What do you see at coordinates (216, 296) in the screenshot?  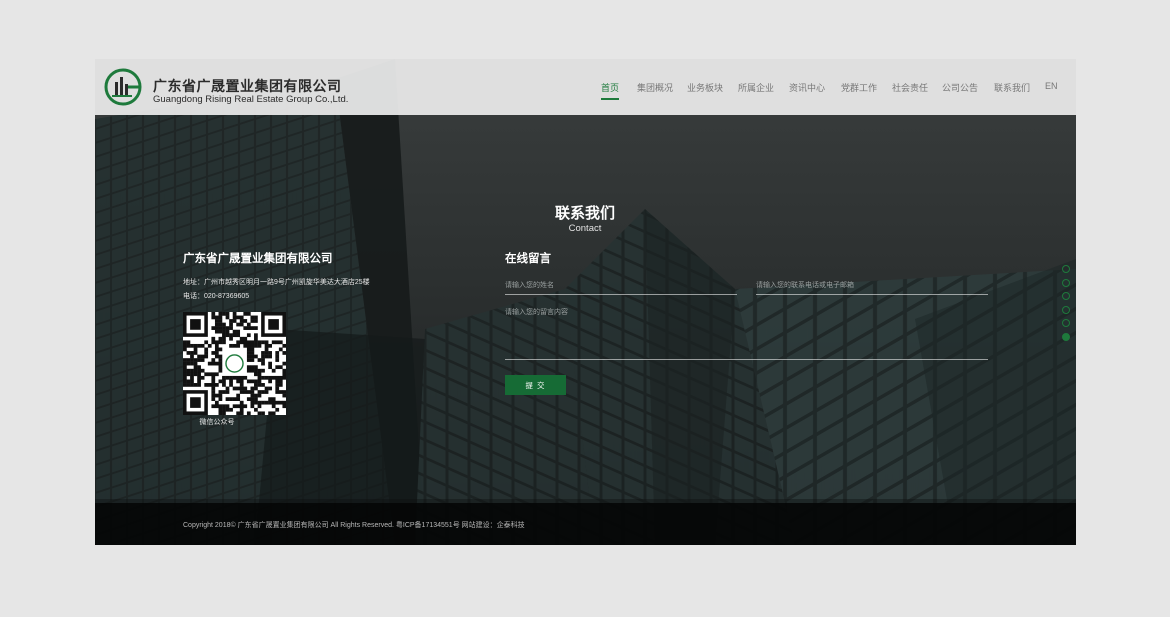 I see `contact-phone: 电话：020-87369605` at bounding box center [216, 296].